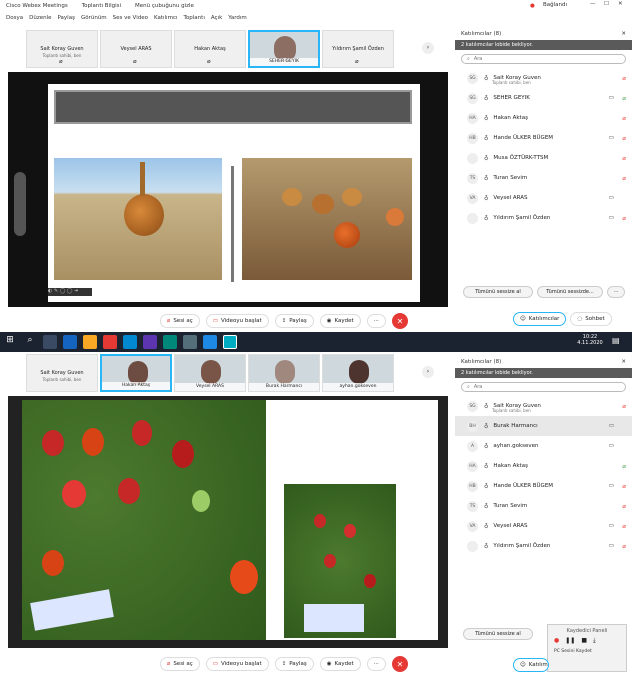  What do you see at coordinates (606, 4) in the screenshot?
I see `maximize-button: ☐` at bounding box center [606, 4].